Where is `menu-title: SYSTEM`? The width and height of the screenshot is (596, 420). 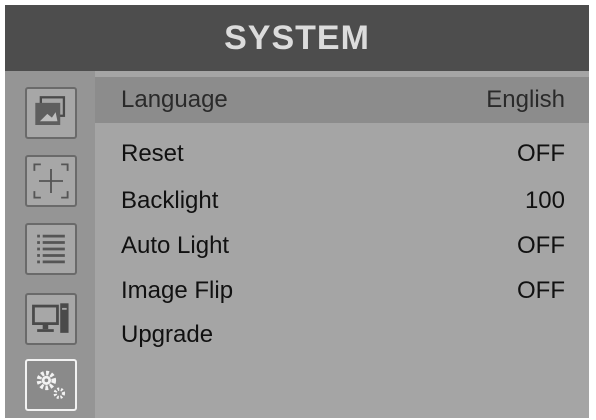
menu-title: SYSTEM is located at coordinates (297, 38).